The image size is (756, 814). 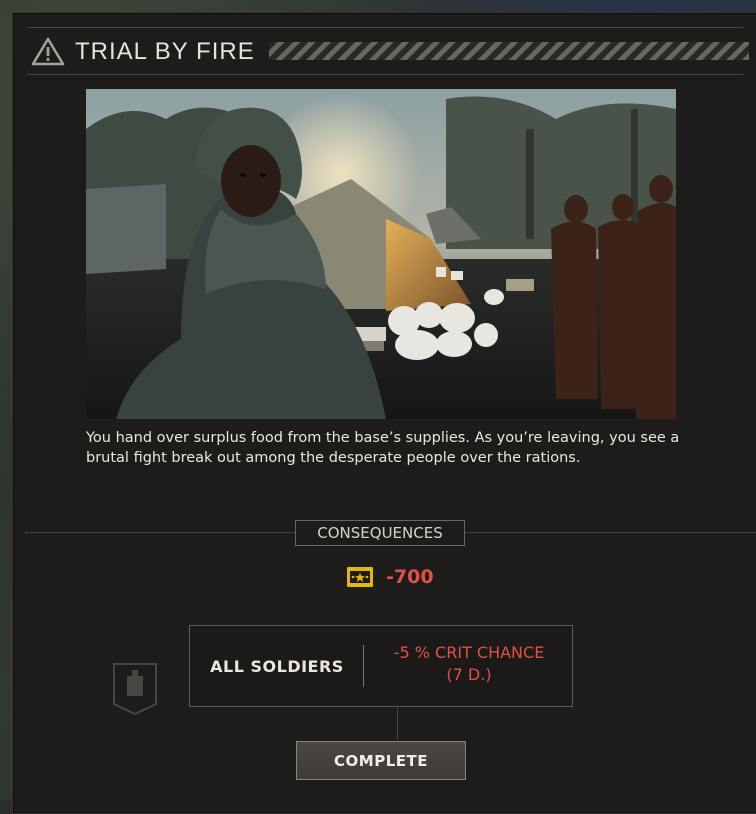 I want to click on effect-box: ALL SOLDIERS -5 % CRIT CHANCE (7 D.), so click(x=381, y=666).